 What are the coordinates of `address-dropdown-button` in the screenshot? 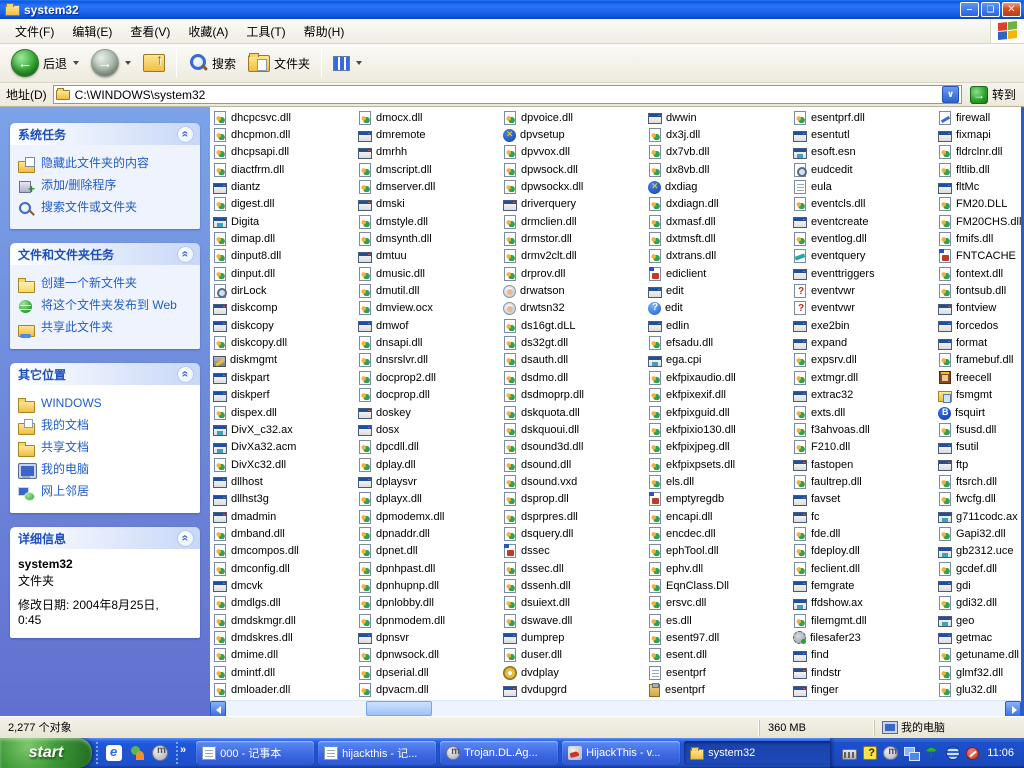 It's located at (950, 94).